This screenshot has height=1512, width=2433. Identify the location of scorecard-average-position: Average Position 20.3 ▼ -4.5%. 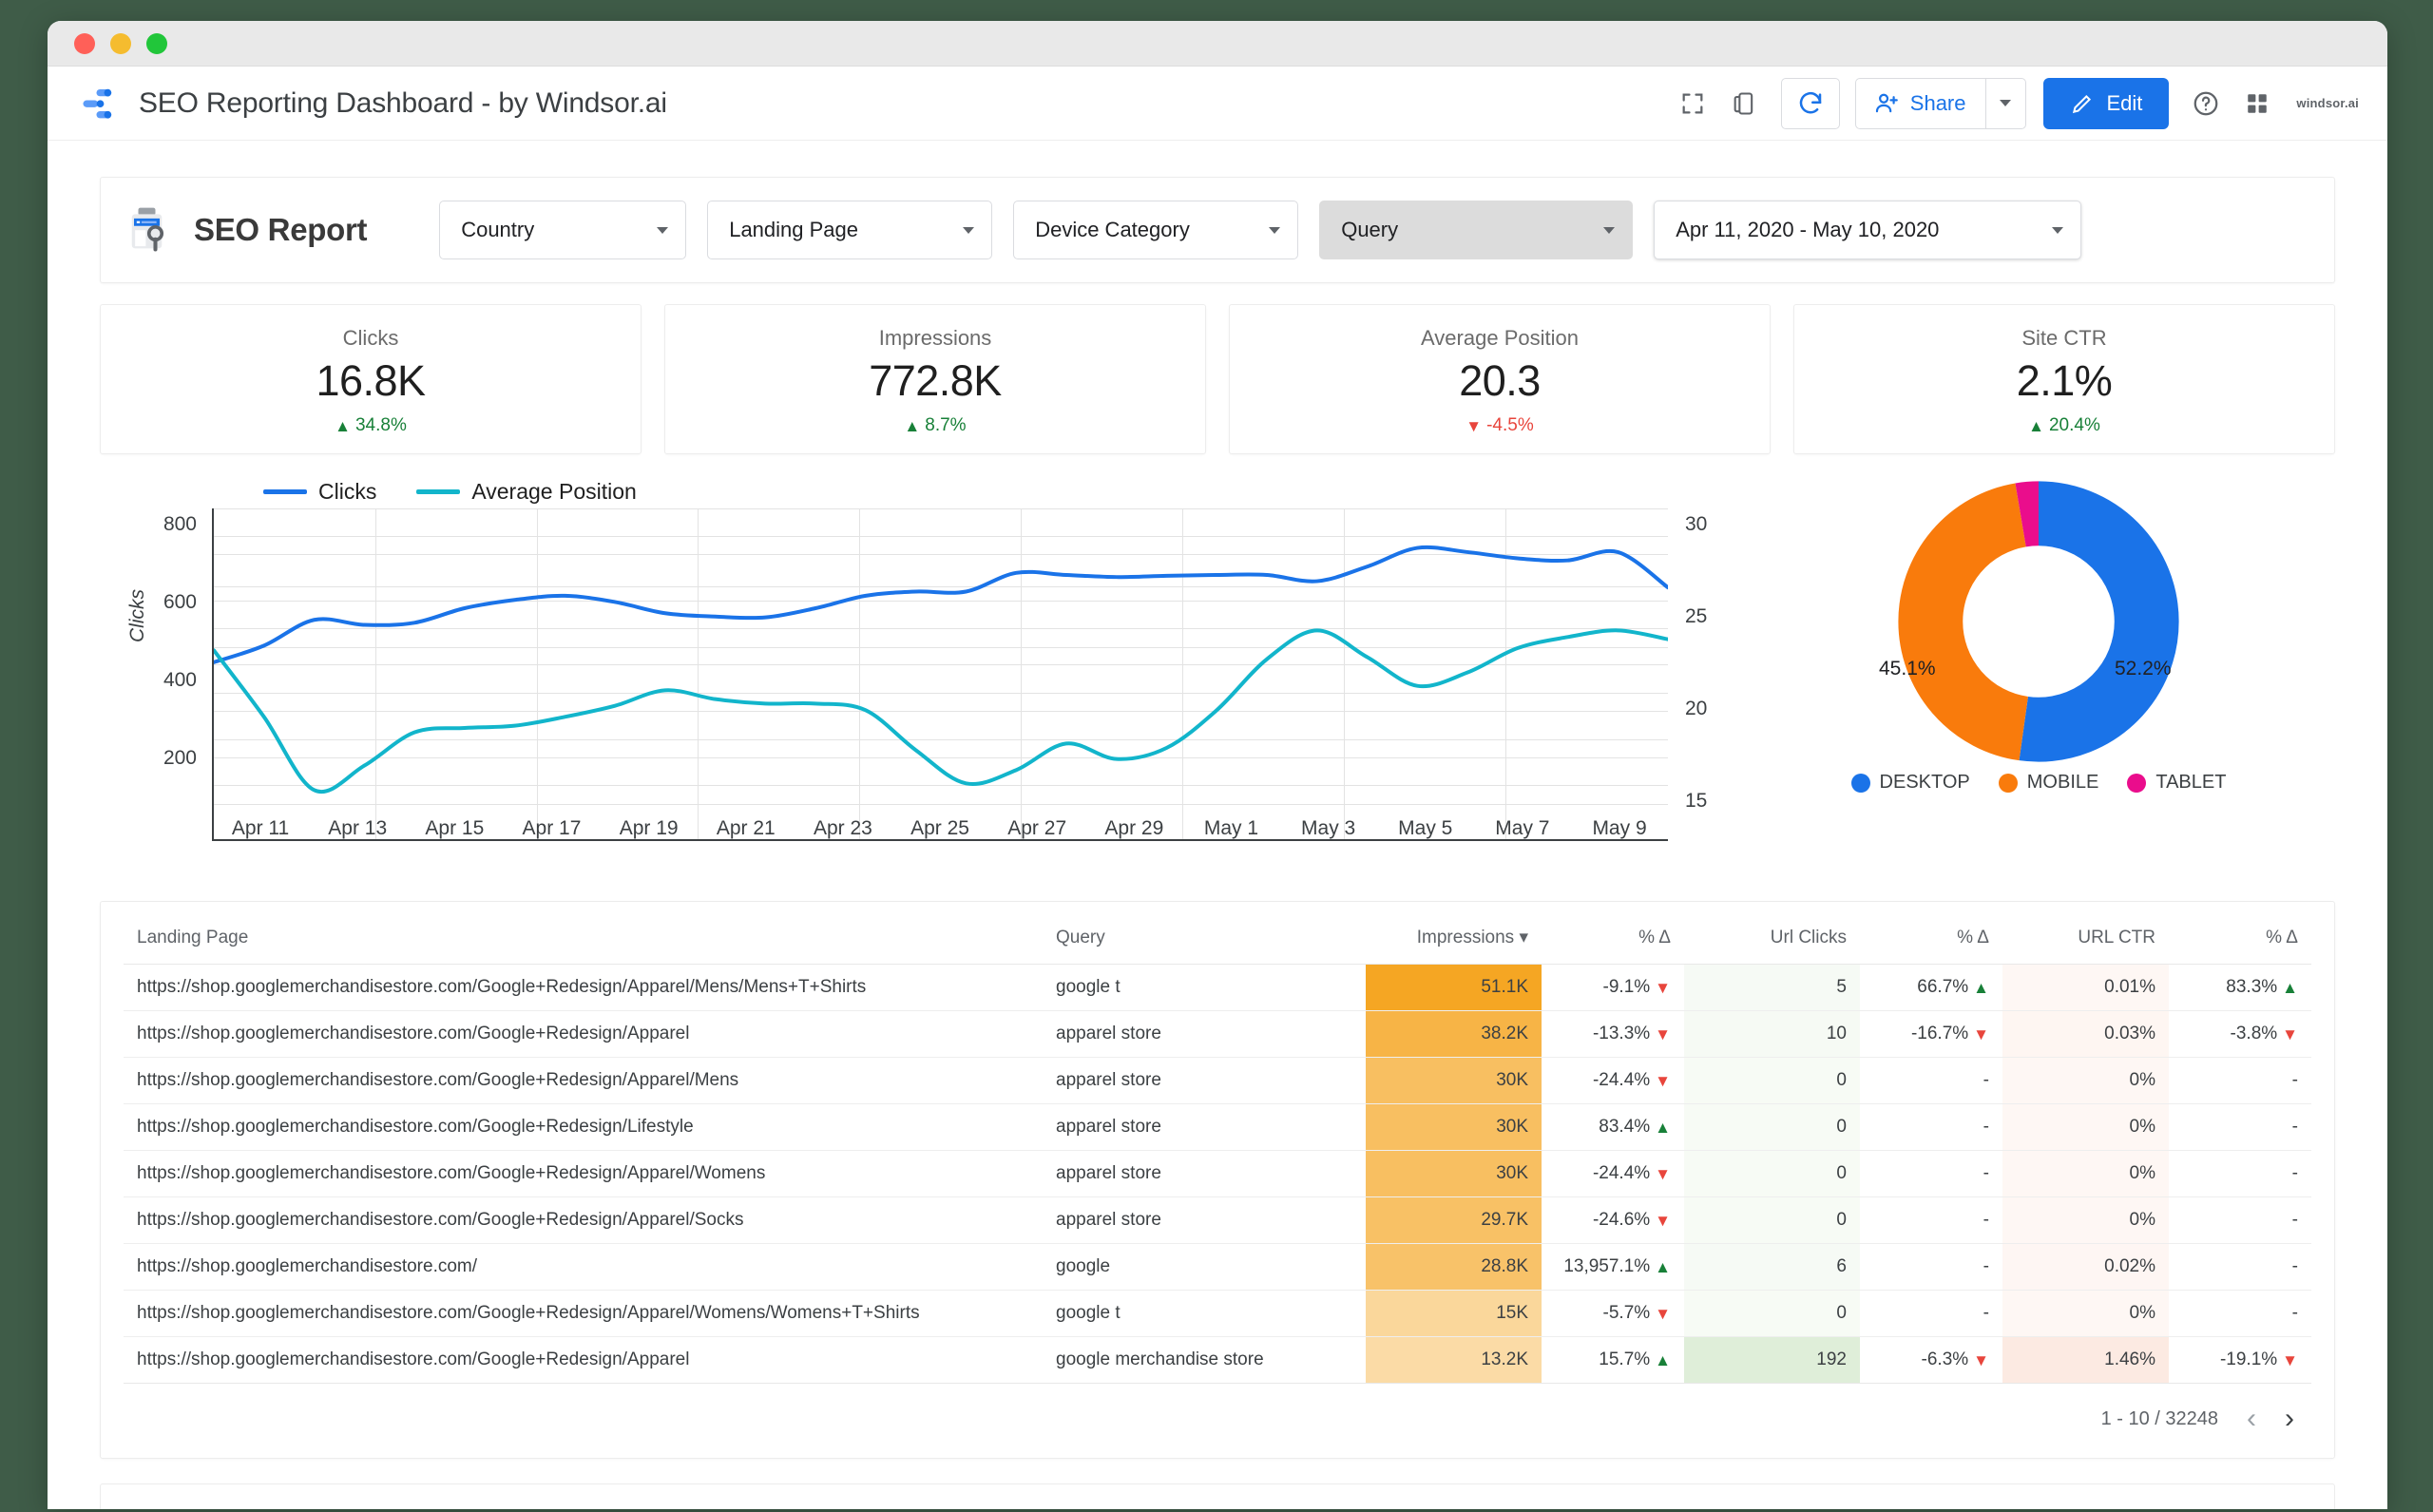
(1500, 379).